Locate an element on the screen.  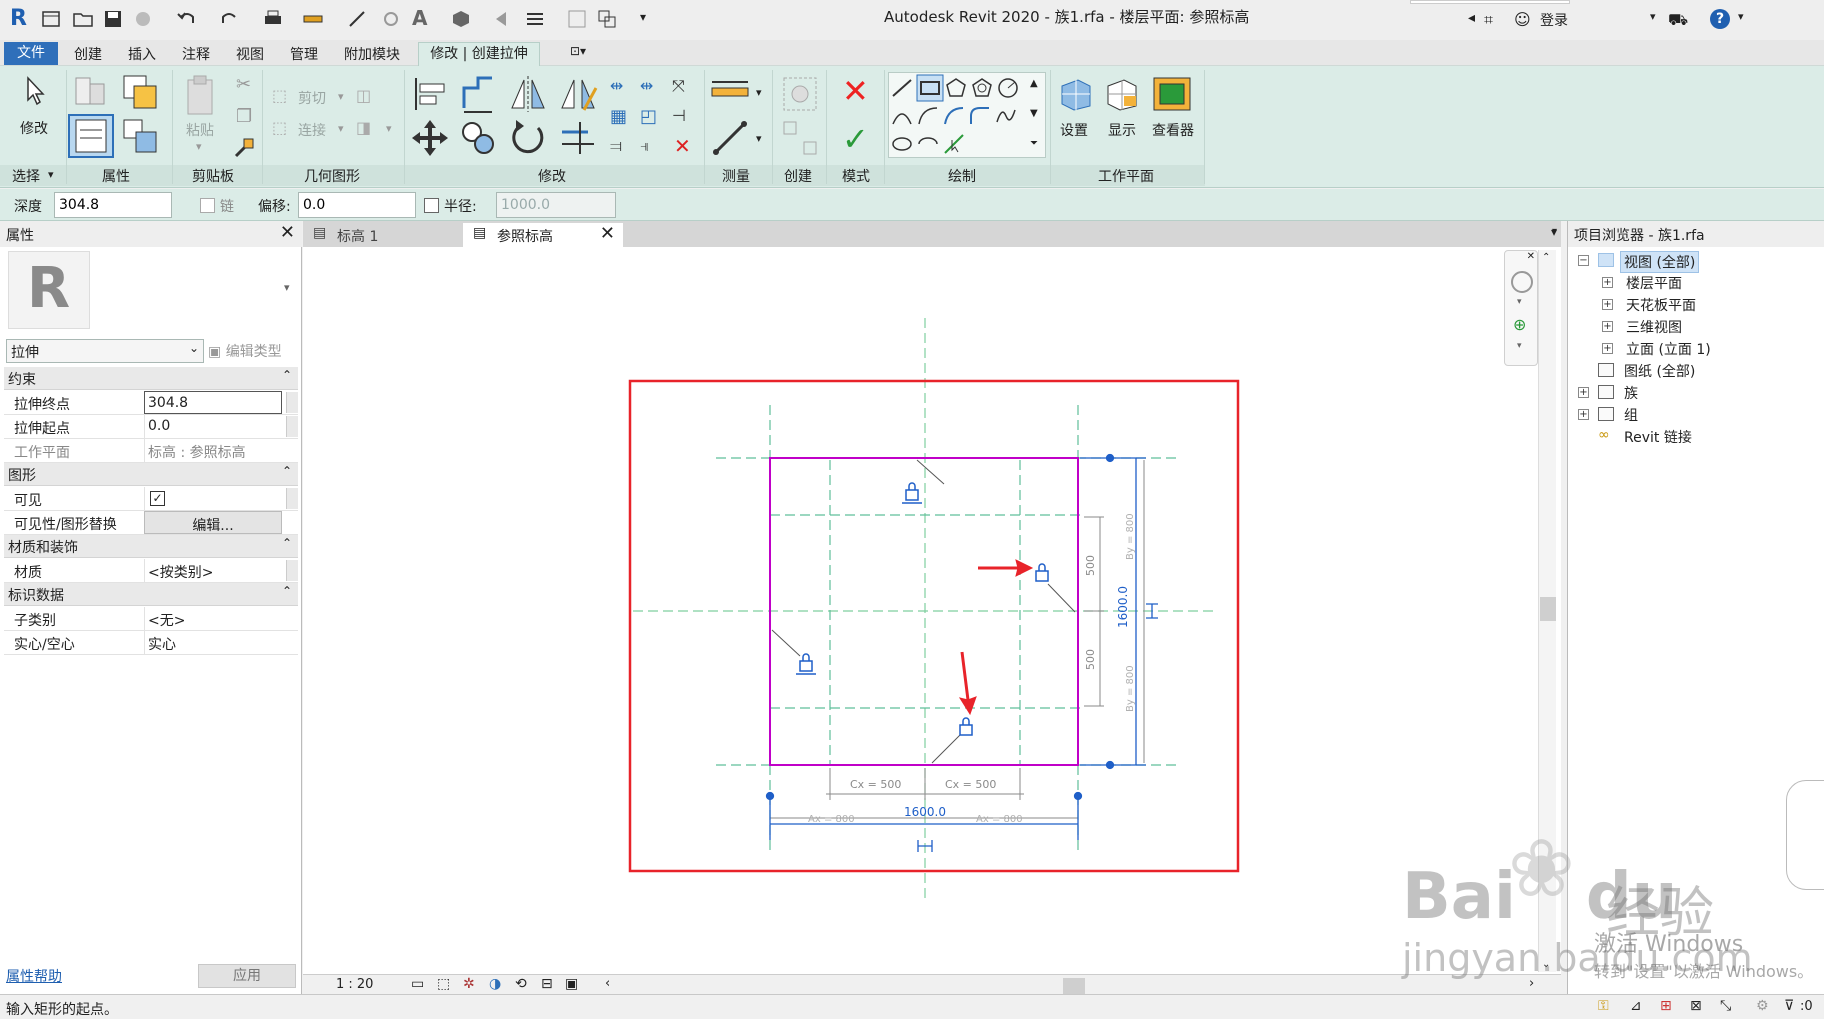
paste-button: 粘贴 is located at coordinates (200, 130).